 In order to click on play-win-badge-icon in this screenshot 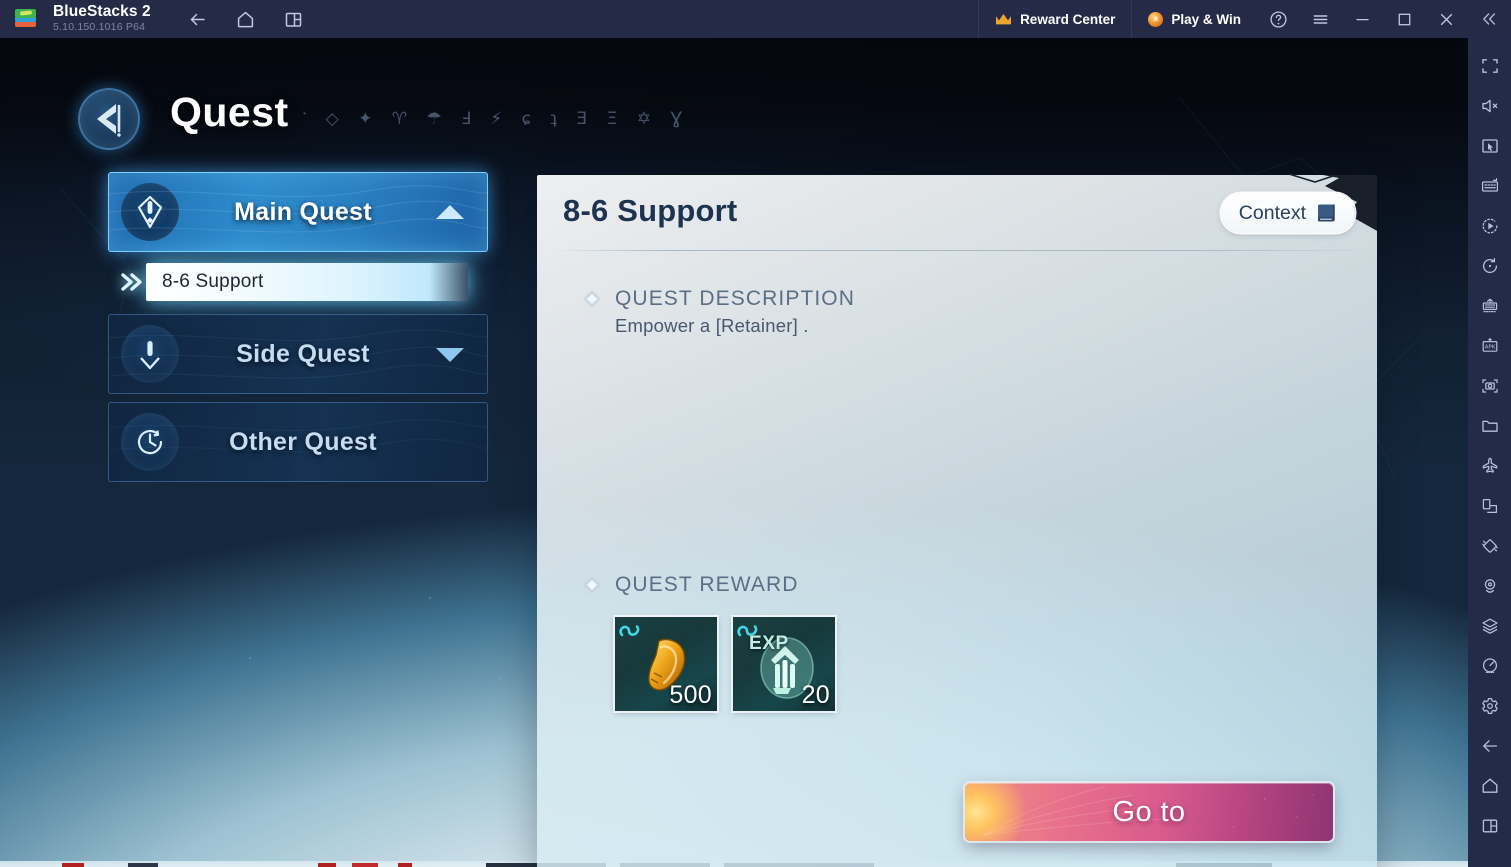, I will do `click(1156, 19)`.